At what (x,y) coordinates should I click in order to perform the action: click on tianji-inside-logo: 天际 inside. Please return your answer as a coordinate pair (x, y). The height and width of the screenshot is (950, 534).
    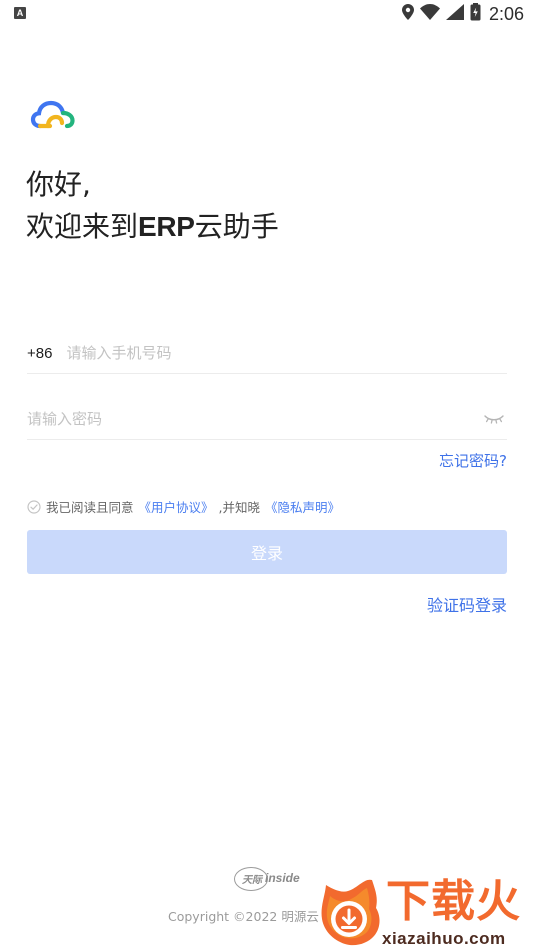
    Looking at the image, I should click on (269, 879).